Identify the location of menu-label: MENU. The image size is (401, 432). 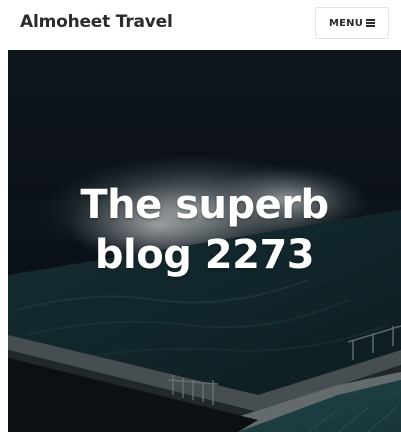
(346, 23).